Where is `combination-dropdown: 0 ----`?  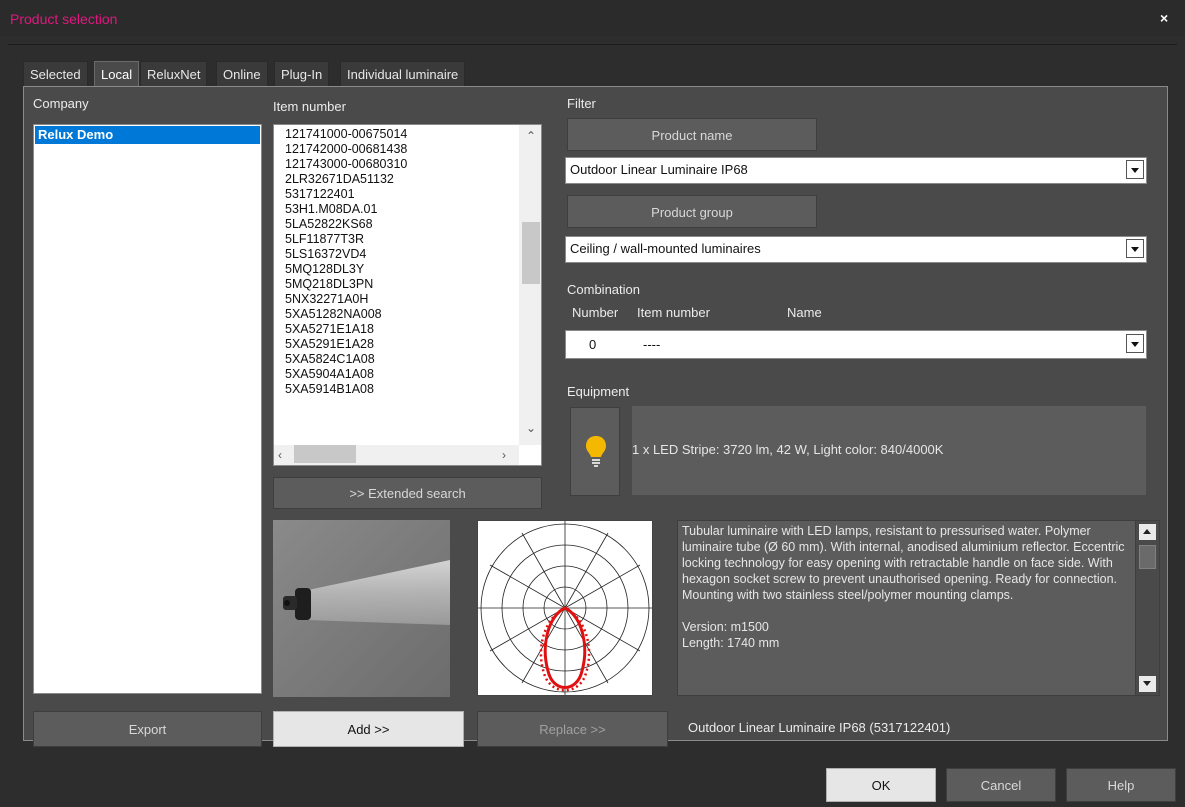 combination-dropdown: 0 ---- is located at coordinates (856, 344).